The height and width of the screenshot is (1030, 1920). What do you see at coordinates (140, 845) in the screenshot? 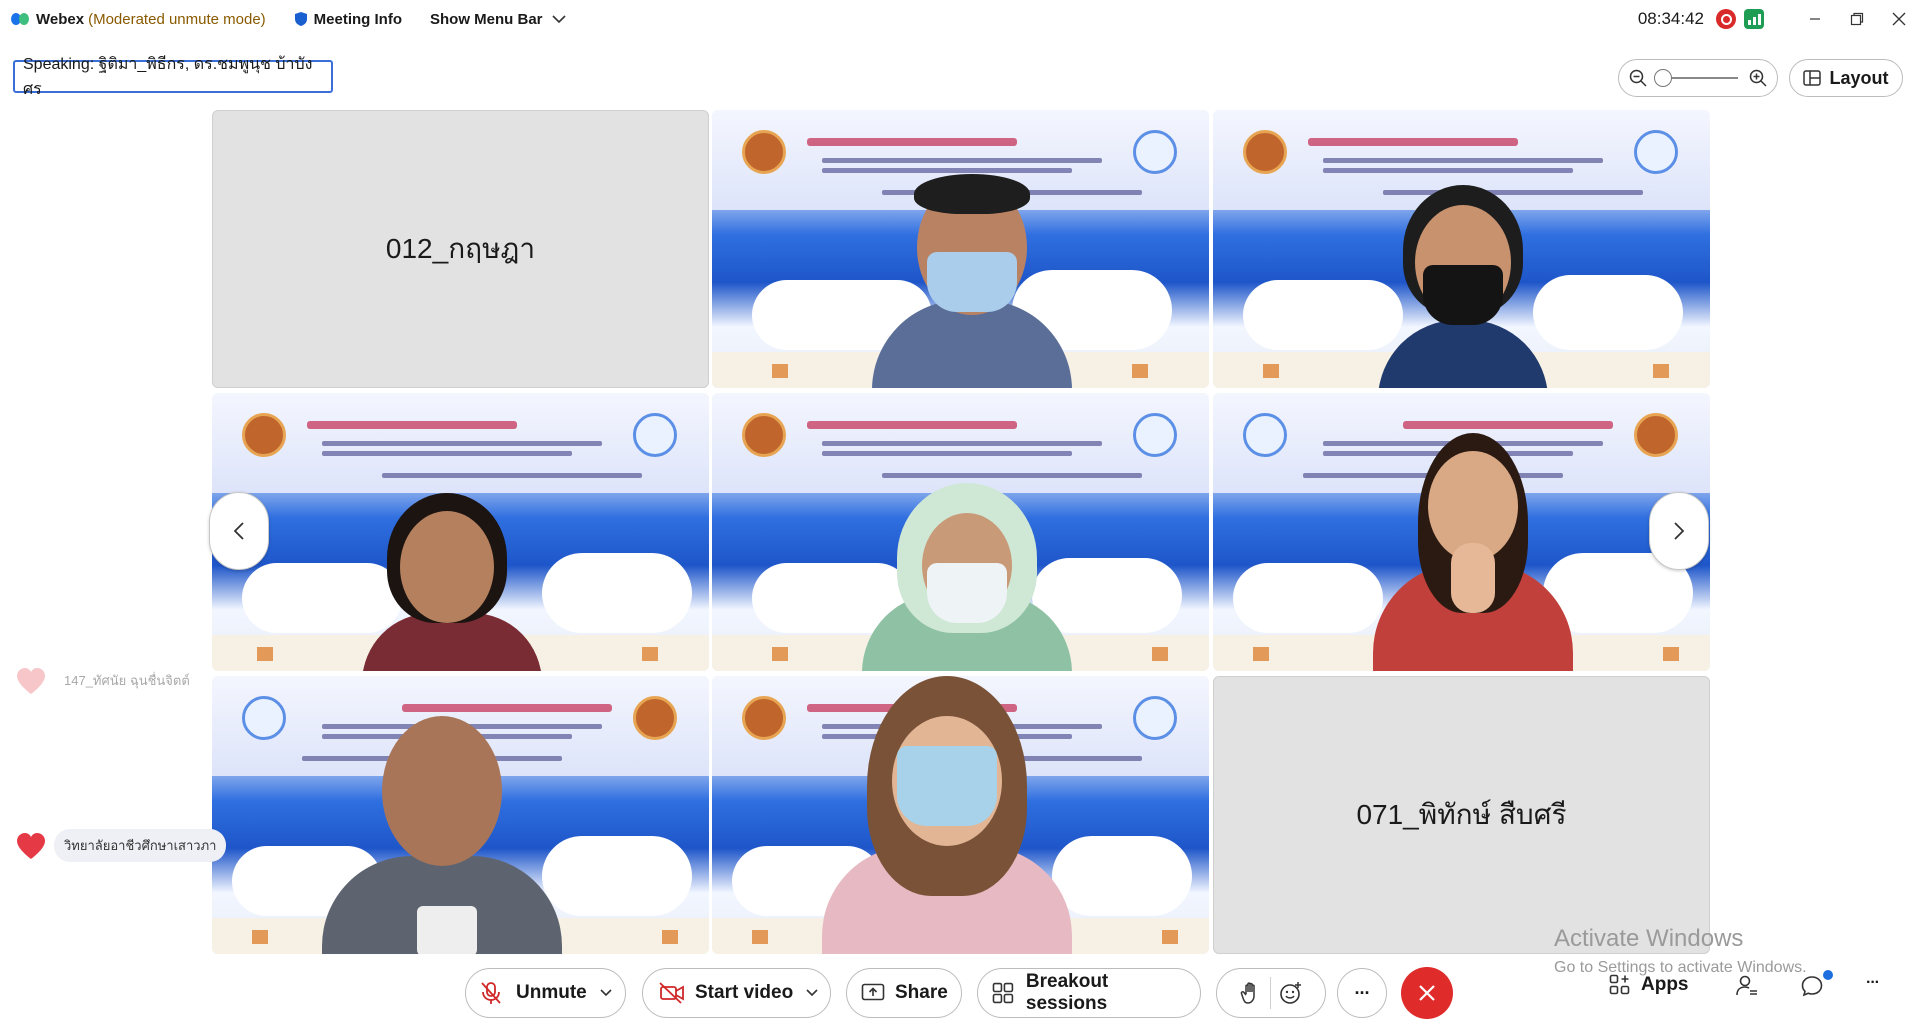
I see `reaction-sender: วิทยาลัยอาชีวศึกษาเสาวภา` at bounding box center [140, 845].